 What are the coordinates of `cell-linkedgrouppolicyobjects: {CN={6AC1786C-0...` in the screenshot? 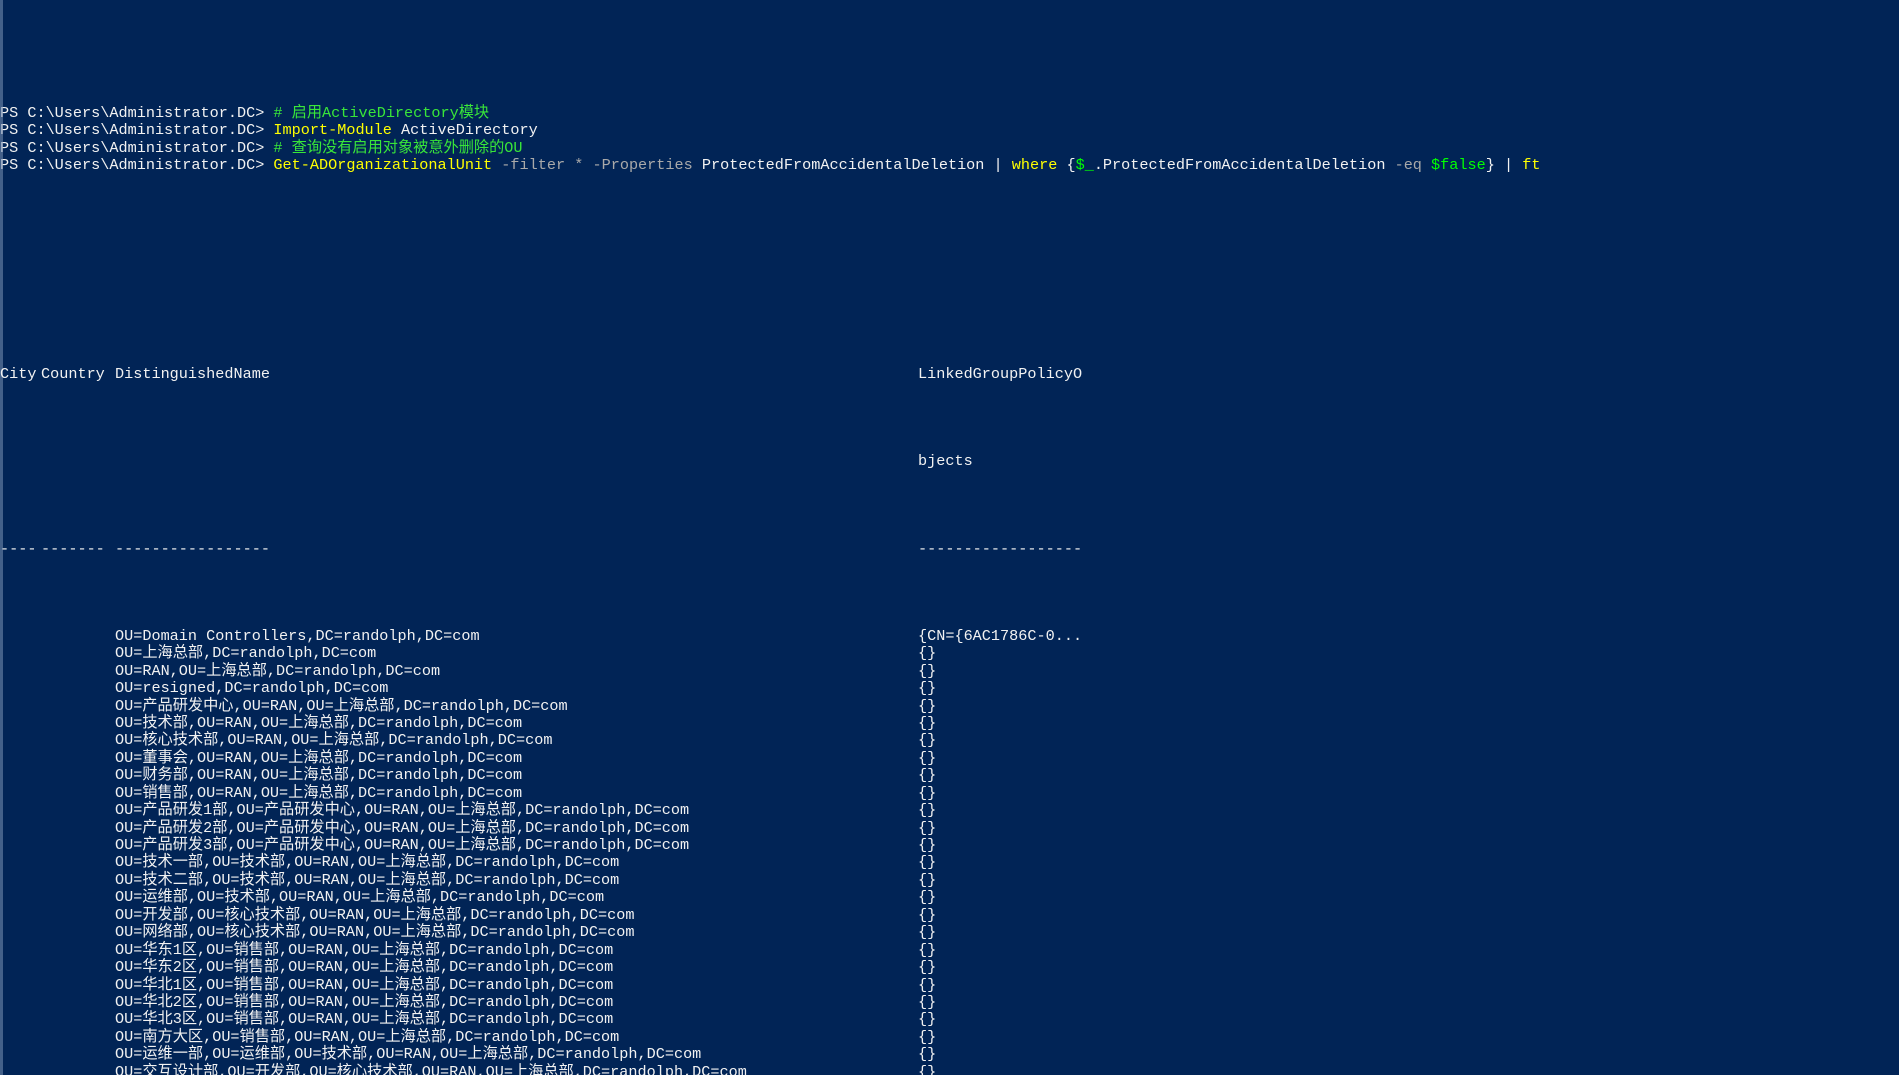 It's located at (1000, 635).